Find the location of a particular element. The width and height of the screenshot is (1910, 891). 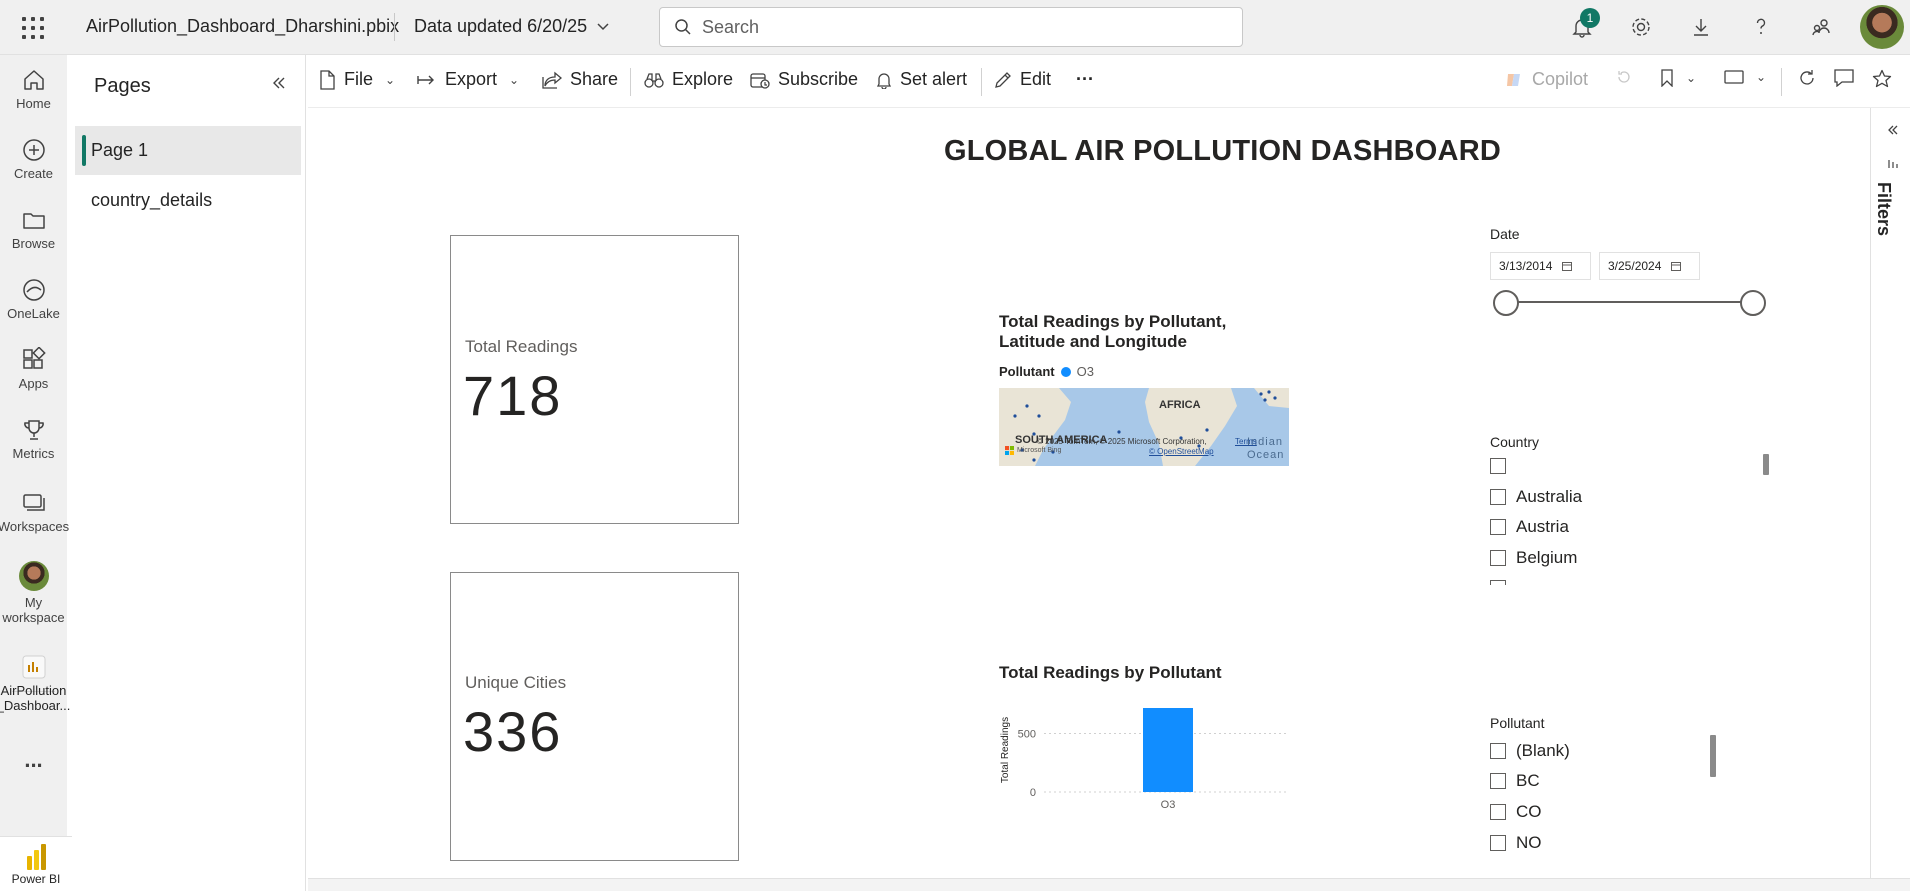

date-slider-end-handle is located at coordinates (1753, 303).